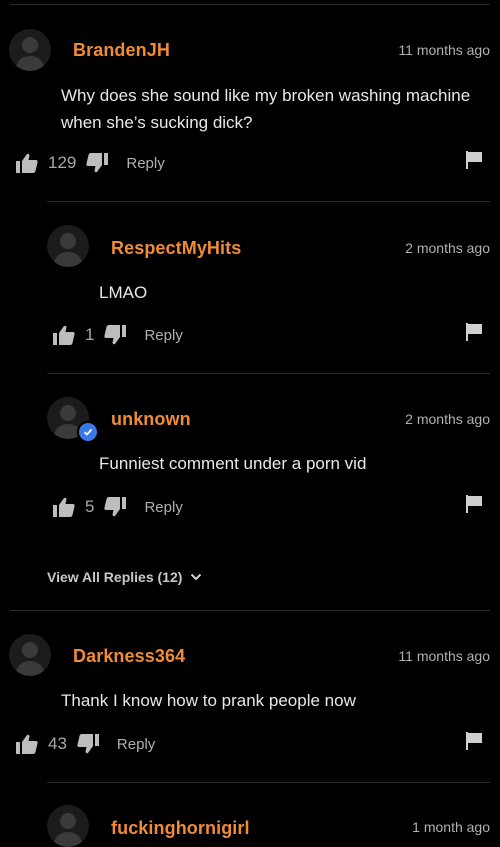 This screenshot has height=847, width=500. Describe the element at coordinates (233, 463) in the screenshot. I see `comment-text: Funniest comment under a porn vid` at that location.